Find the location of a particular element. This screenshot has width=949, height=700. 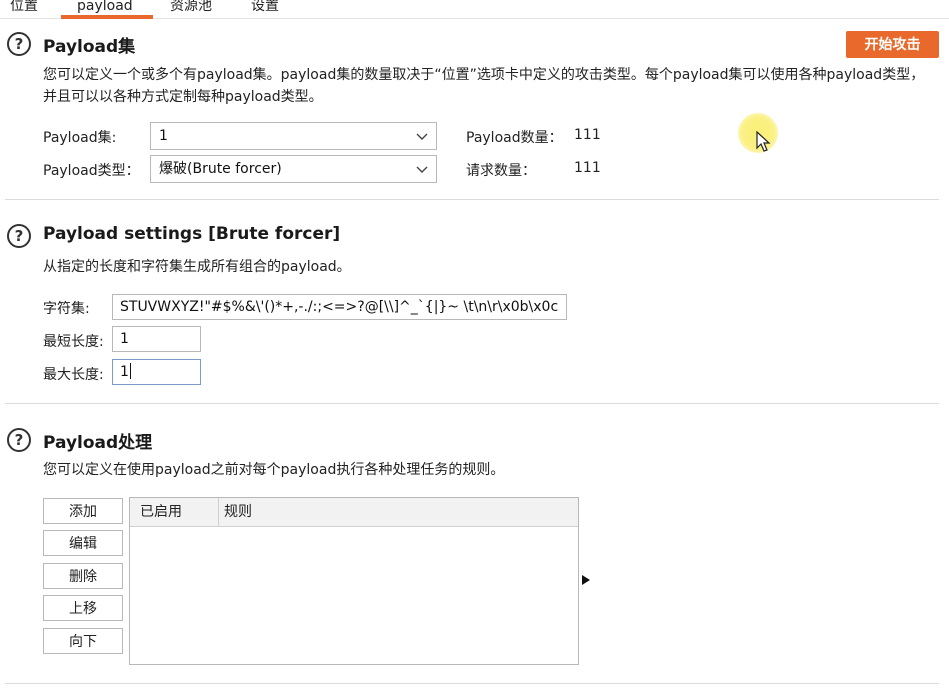

column-separator is located at coordinates (218, 512).